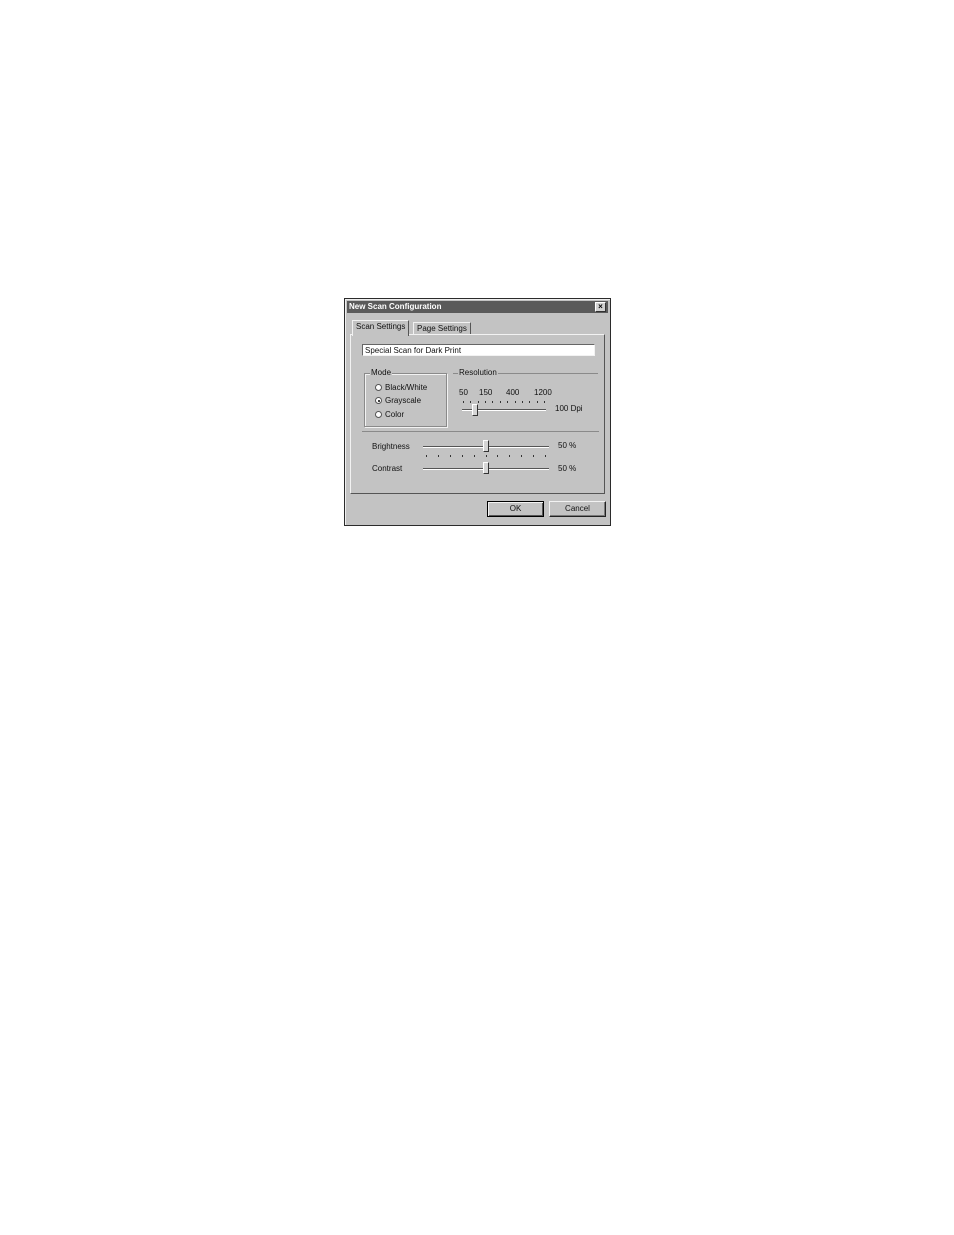 The height and width of the screenshot is (1235, 954). I want to click on resolution-group-label: Resolution, so click(478, 373).